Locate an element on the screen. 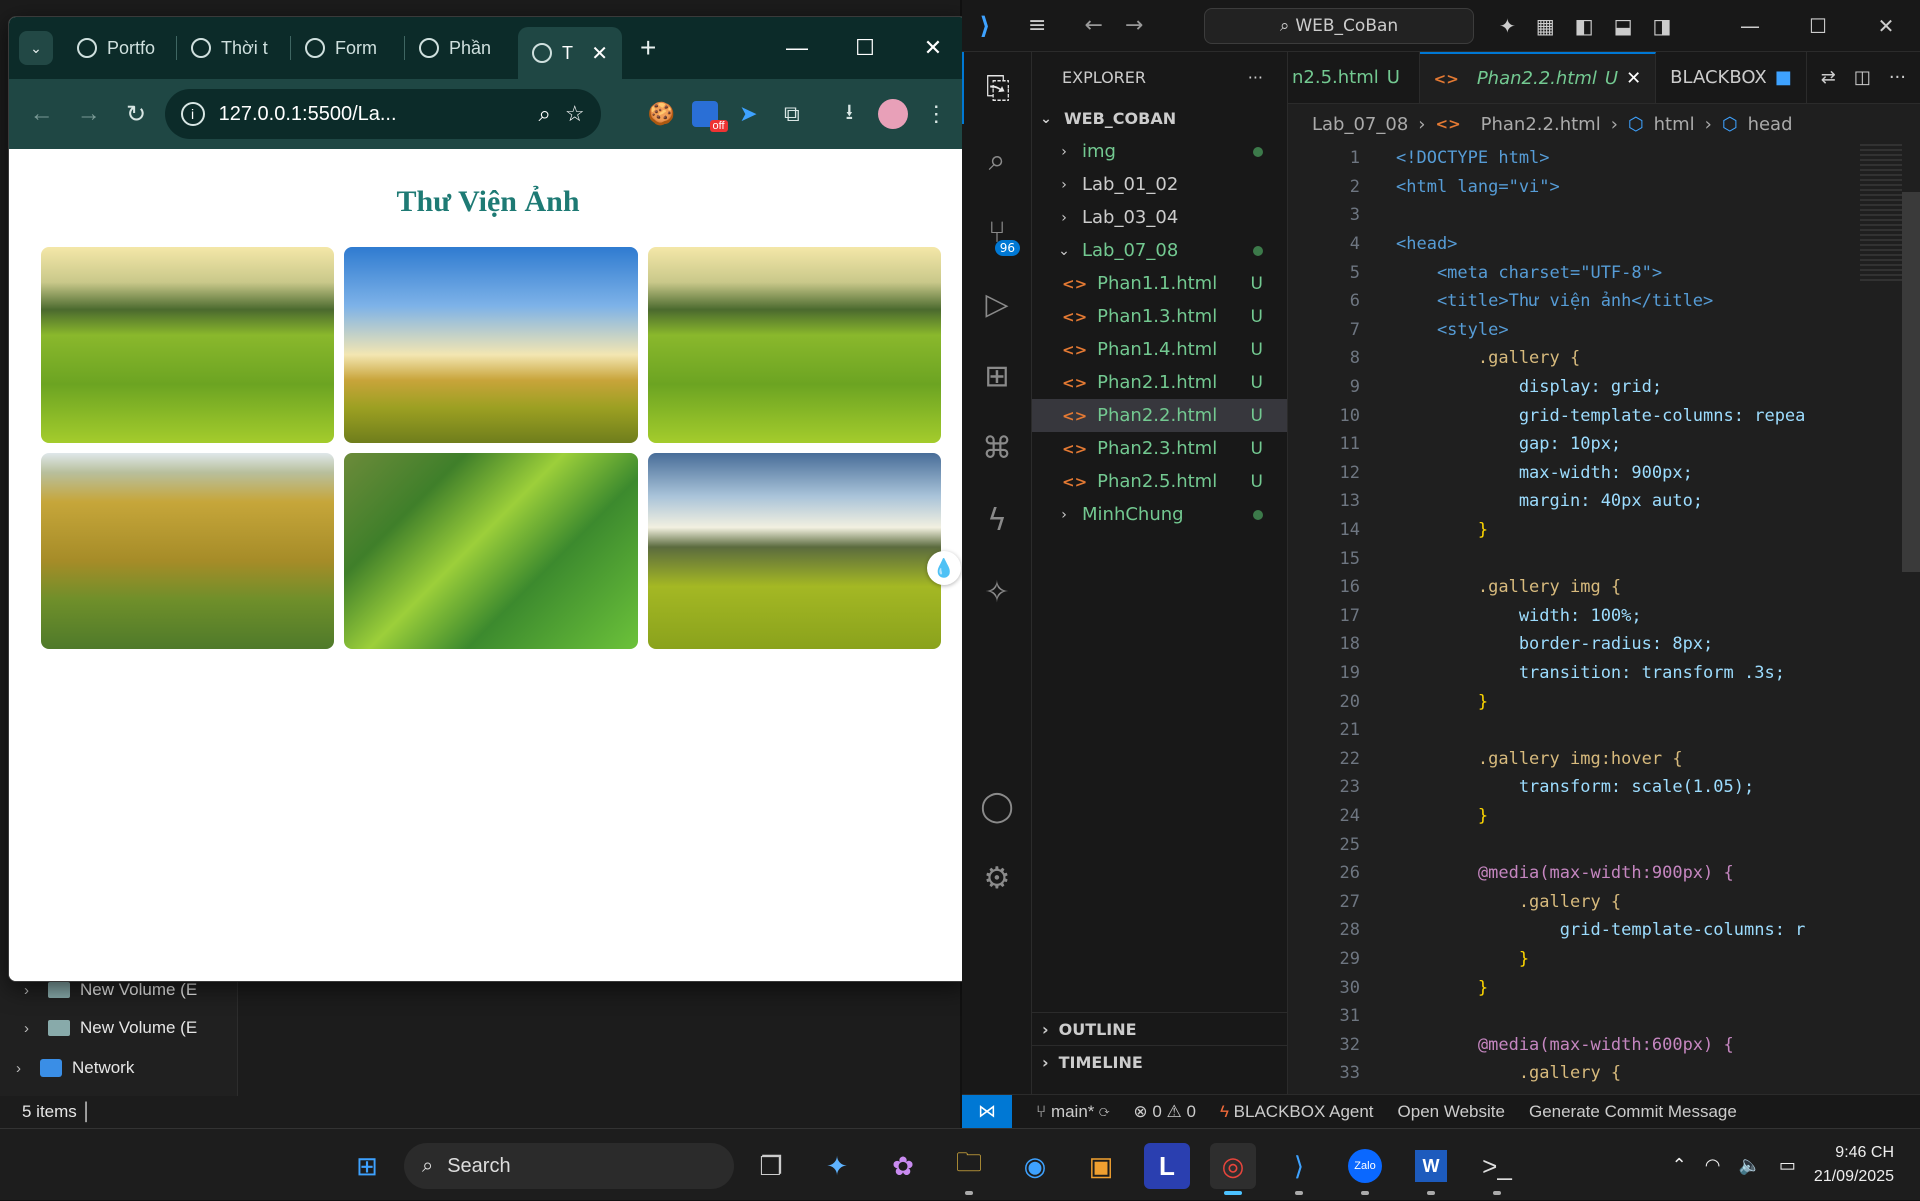 The width and height of the screenshot is (1920, 1201). tree-folder: › MinhChung is located at coordinates (1159, 514).